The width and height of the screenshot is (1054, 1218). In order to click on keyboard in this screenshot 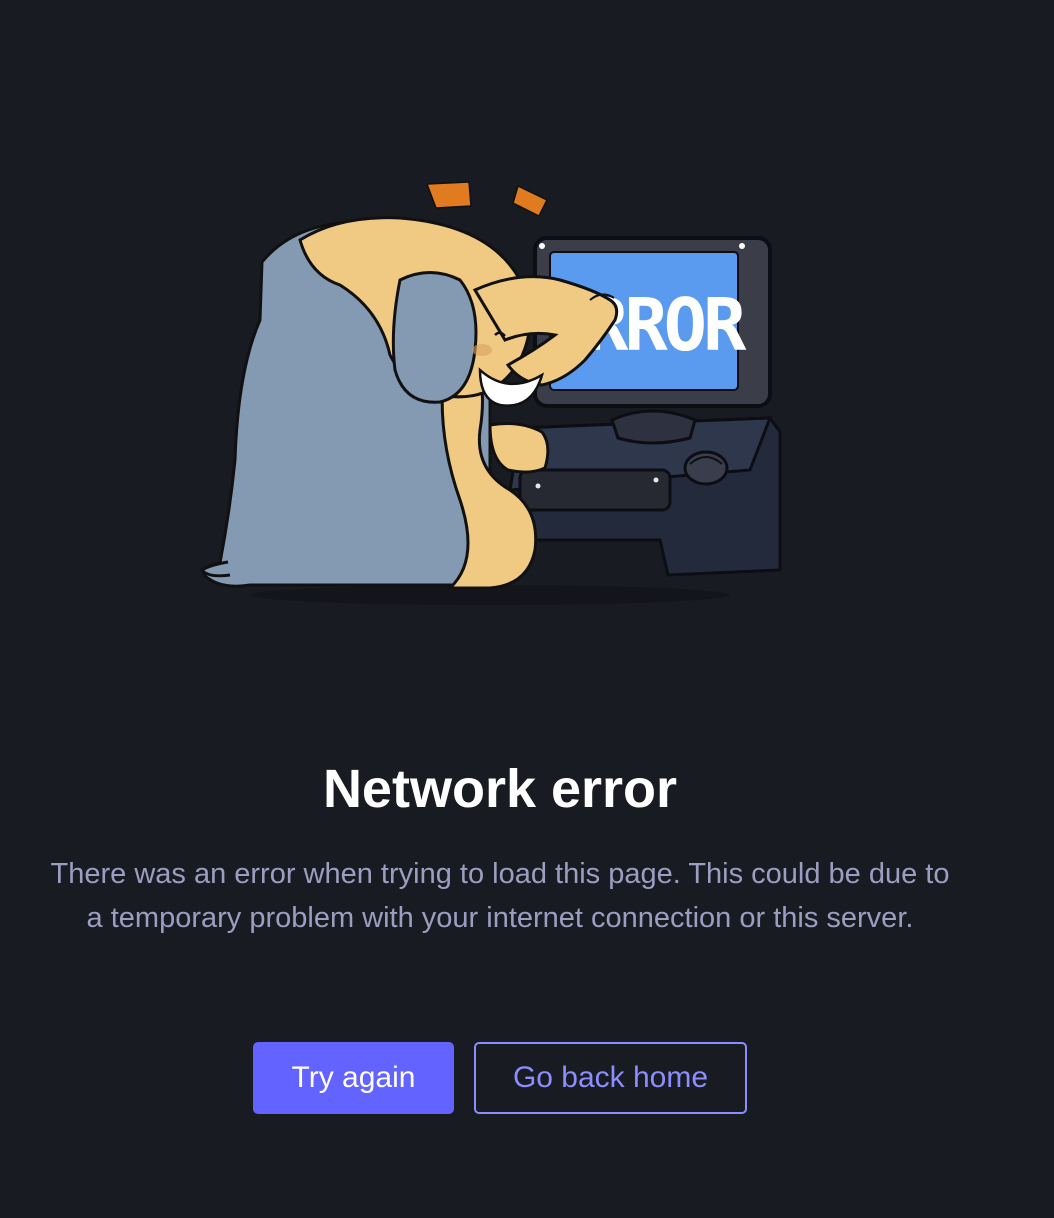, I will do `click(595, 490)`.